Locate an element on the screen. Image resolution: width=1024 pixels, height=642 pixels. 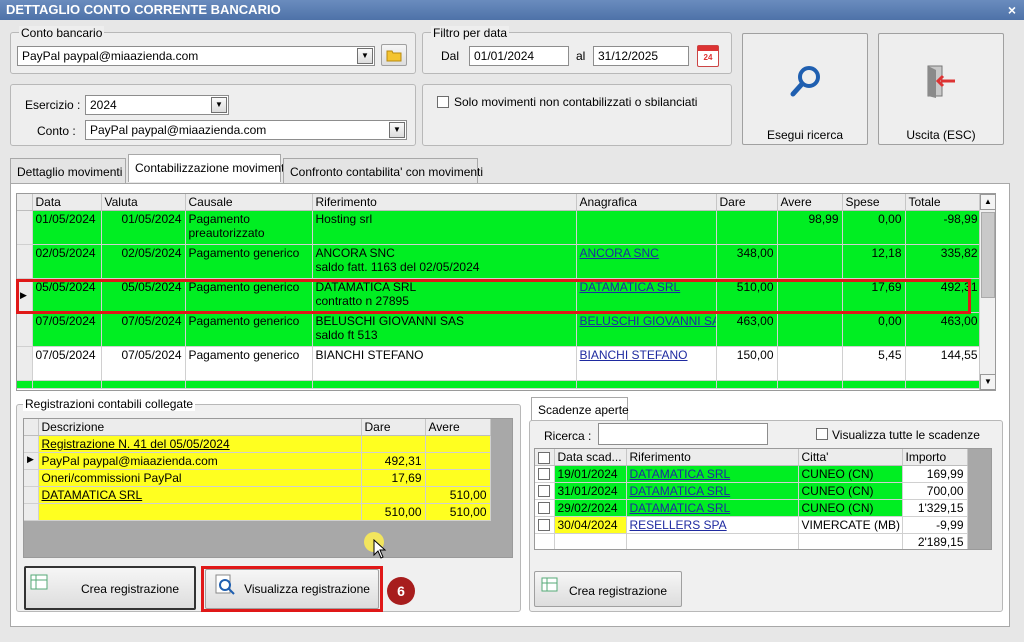
cell-anagrafica is located at coordinates (646, 227).